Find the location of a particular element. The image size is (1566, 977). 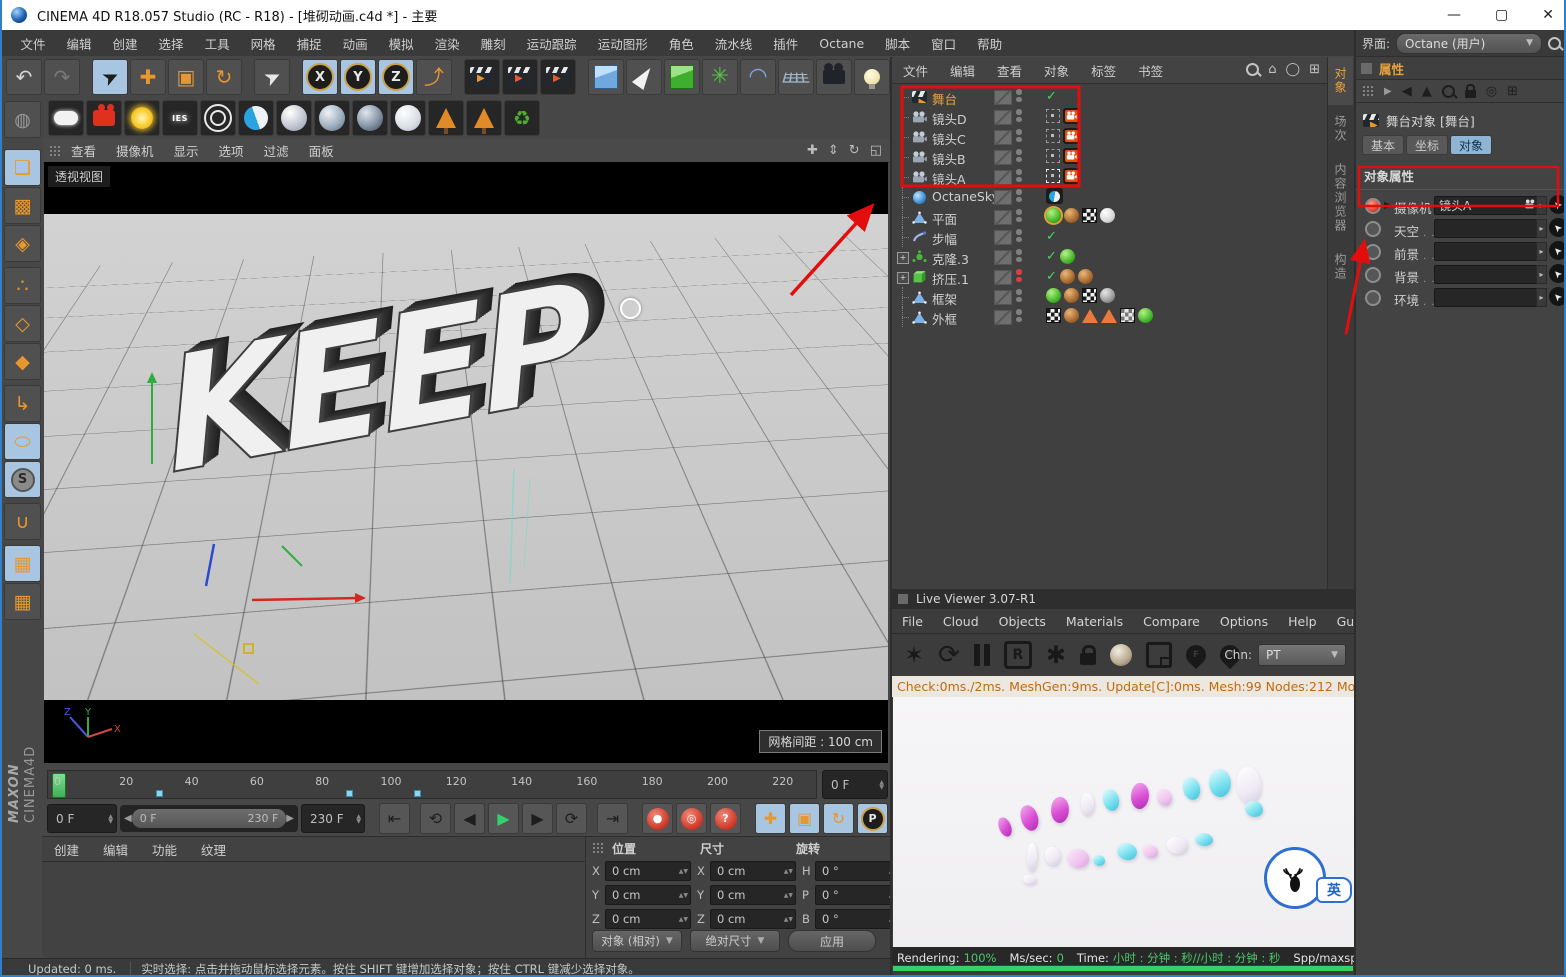

object-row-框架: 框架 is located at coordinates (1109, 297).